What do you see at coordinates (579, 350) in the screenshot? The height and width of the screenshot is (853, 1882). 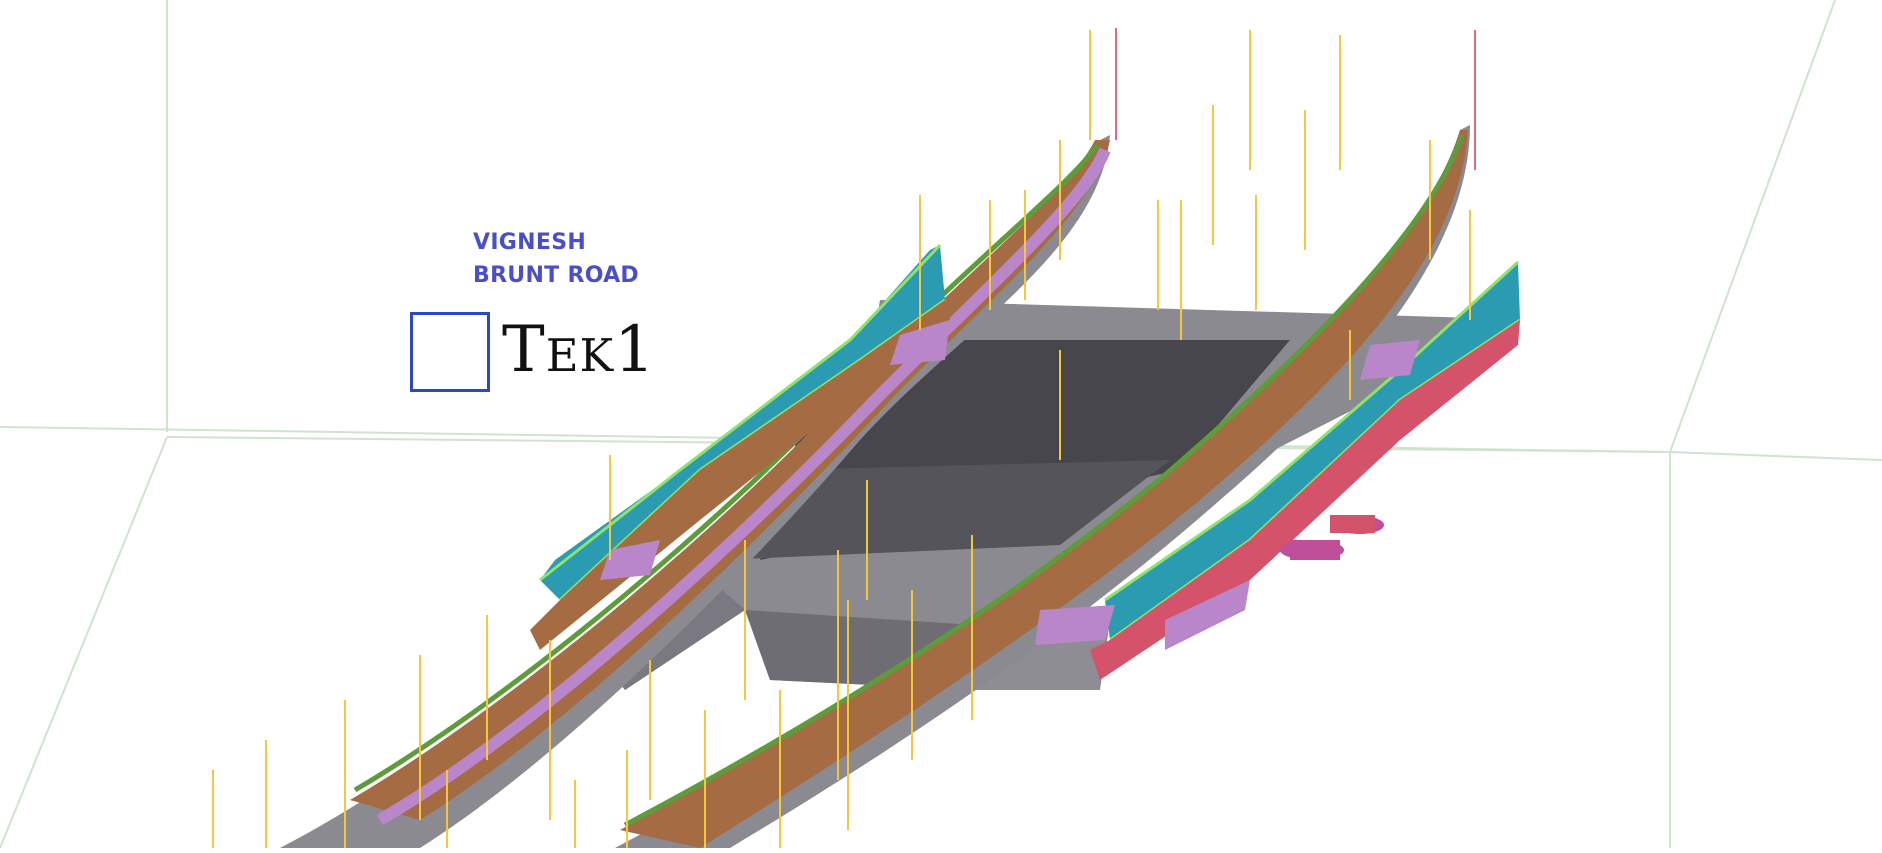 I see `tek1-logo: Tek1` at bounding box center [579, 350].